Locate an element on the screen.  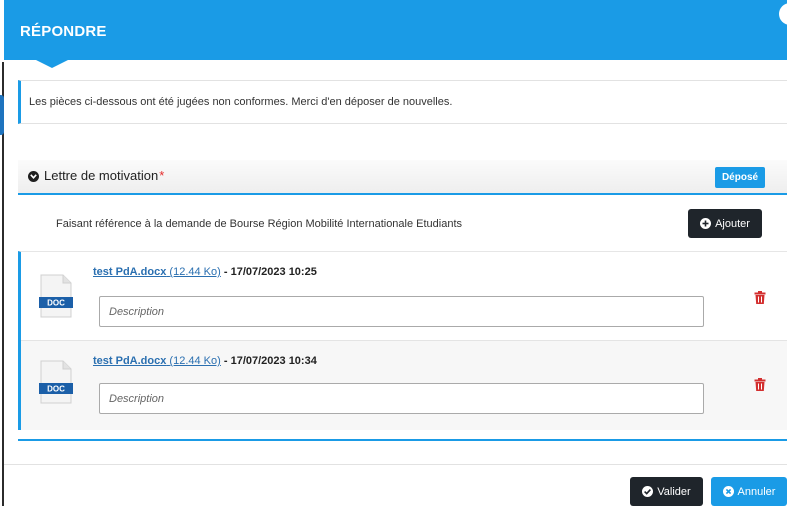
section-label: Lettre de motivation is located at coordinates (101, 175).